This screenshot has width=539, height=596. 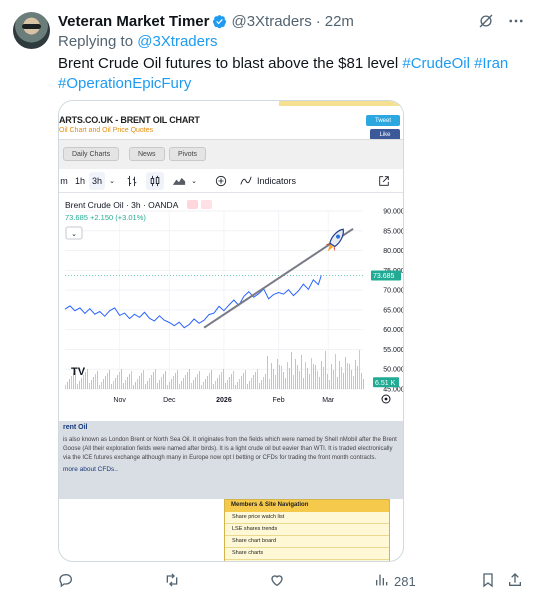 What do you see at coordinates (91, 154) in the screenshot?
I see `site-tab: Daily Charts` at bounding box center [91, 154].